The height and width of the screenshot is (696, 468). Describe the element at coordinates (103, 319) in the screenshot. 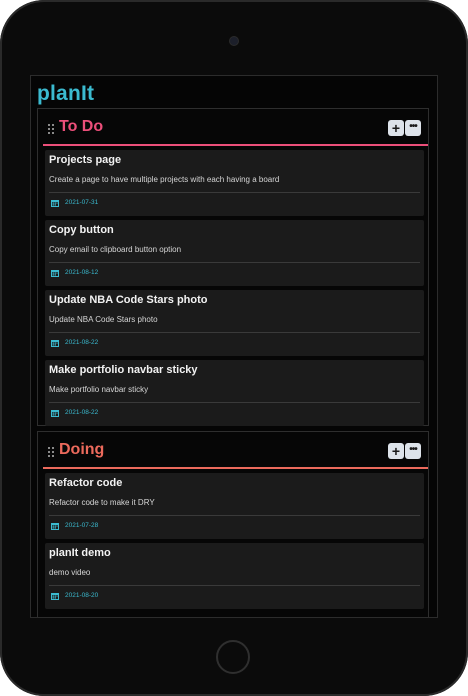

I see `card-description: Update NBA Code Stars photo` at that location.